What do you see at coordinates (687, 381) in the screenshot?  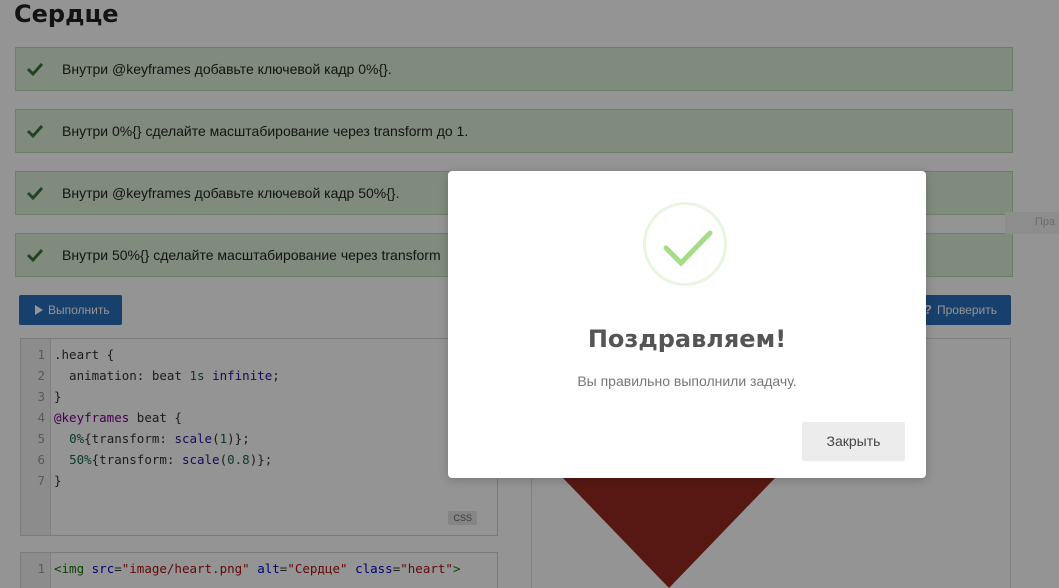 I see `modal-message: Вы правильно выполнили задачу.` at bounding box center [687, 381].